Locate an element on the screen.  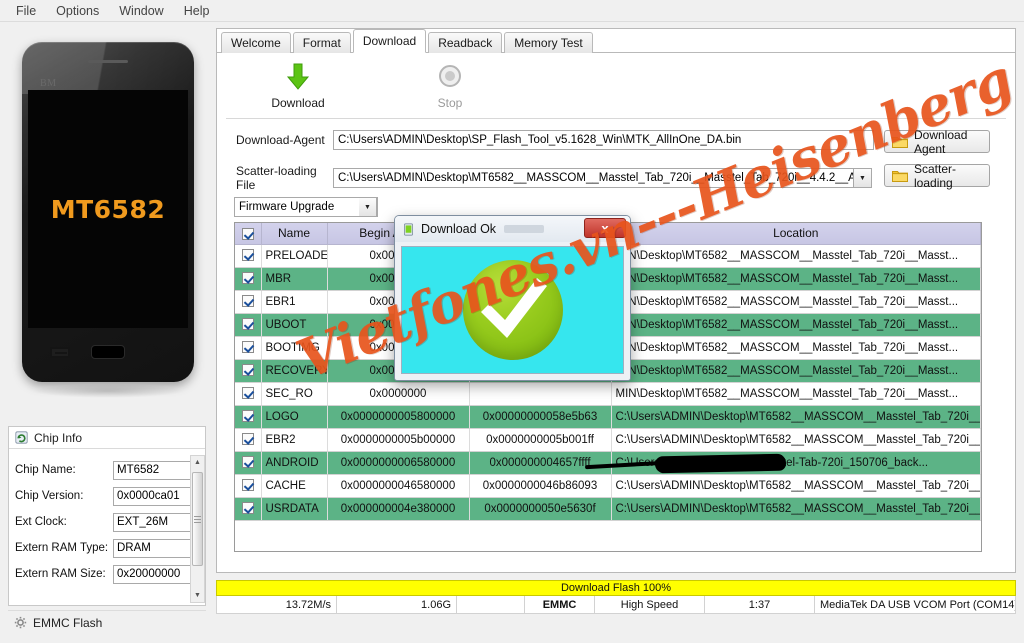
phone-mockup: BM MT6582 ↷ is located at coordinates (108, 212).